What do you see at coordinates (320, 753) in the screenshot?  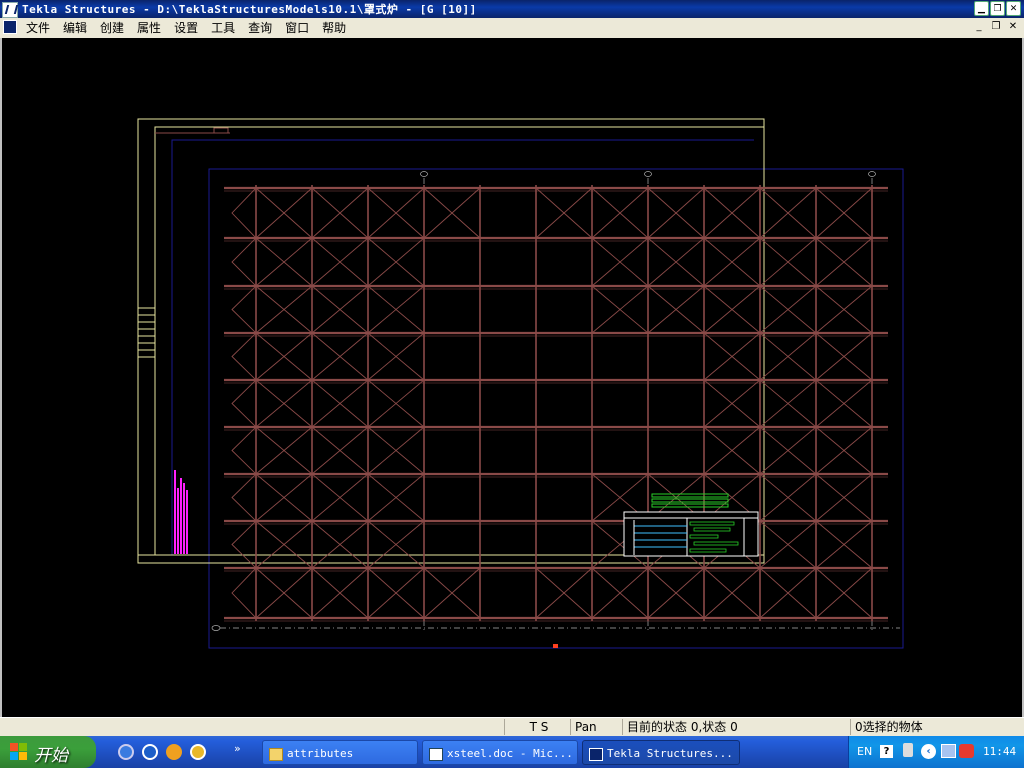 I see `task-label: attributes` at bounding box center [320, 753].